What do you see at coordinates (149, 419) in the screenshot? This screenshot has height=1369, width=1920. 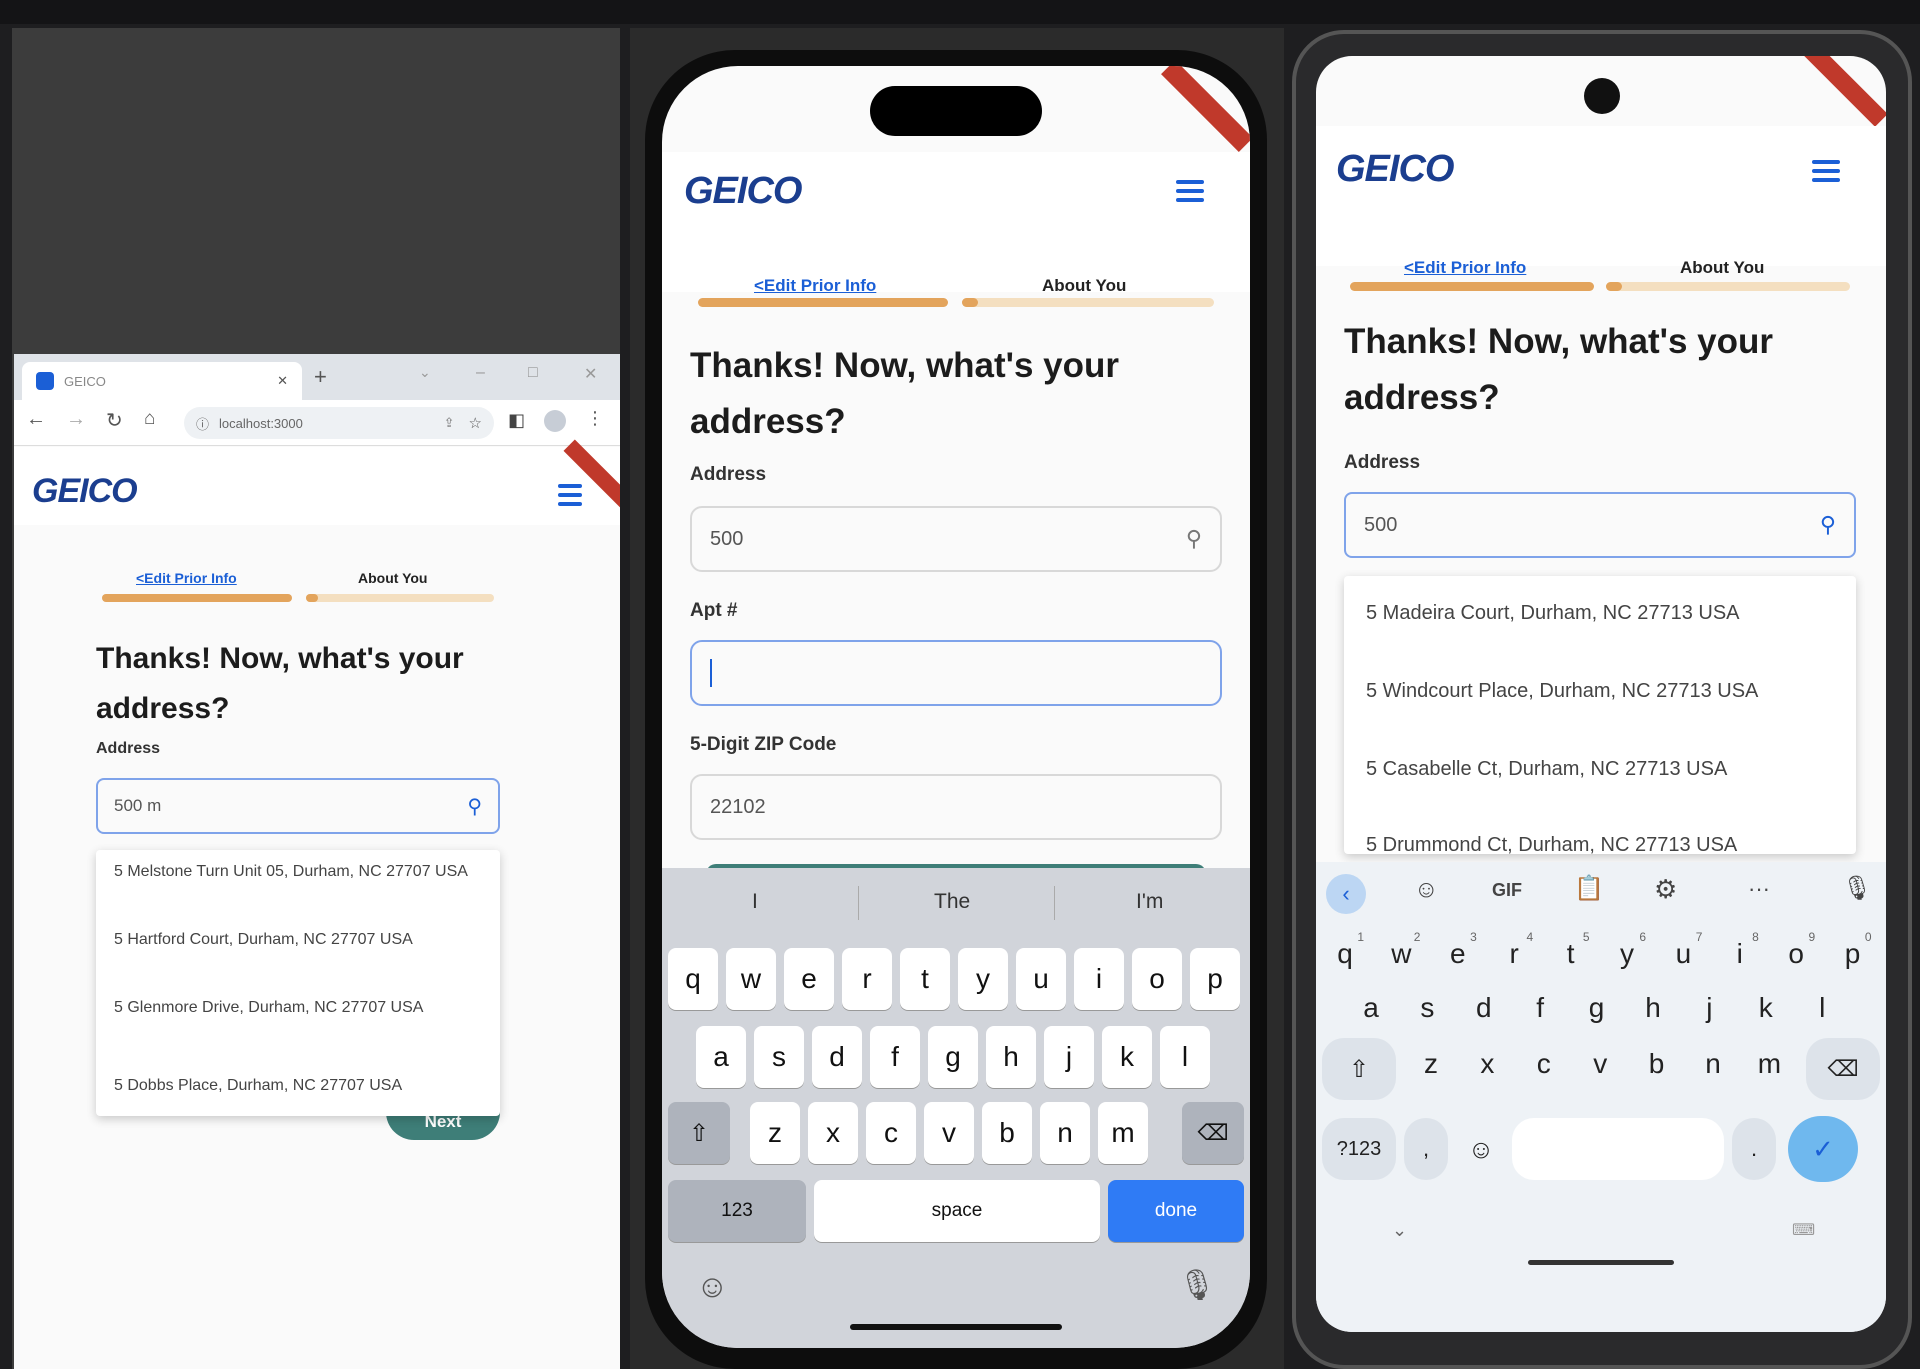 I see `home-icon: ⌂` at bounding box center [149, 419].